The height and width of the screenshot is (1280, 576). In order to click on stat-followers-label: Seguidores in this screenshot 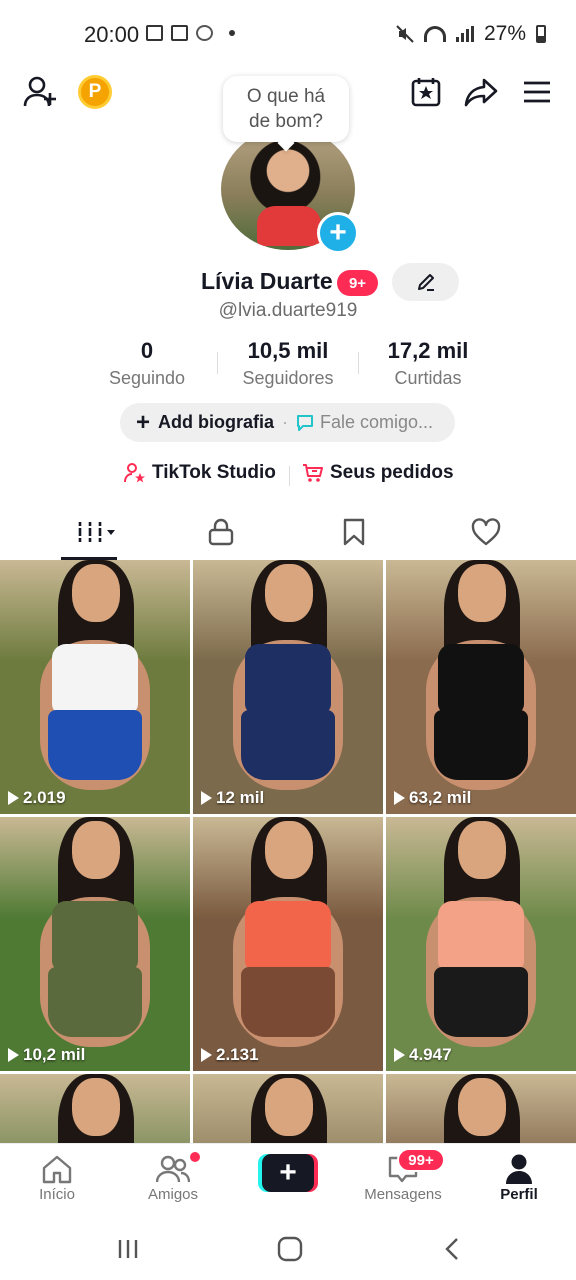, I will do `click(288, 378)`.